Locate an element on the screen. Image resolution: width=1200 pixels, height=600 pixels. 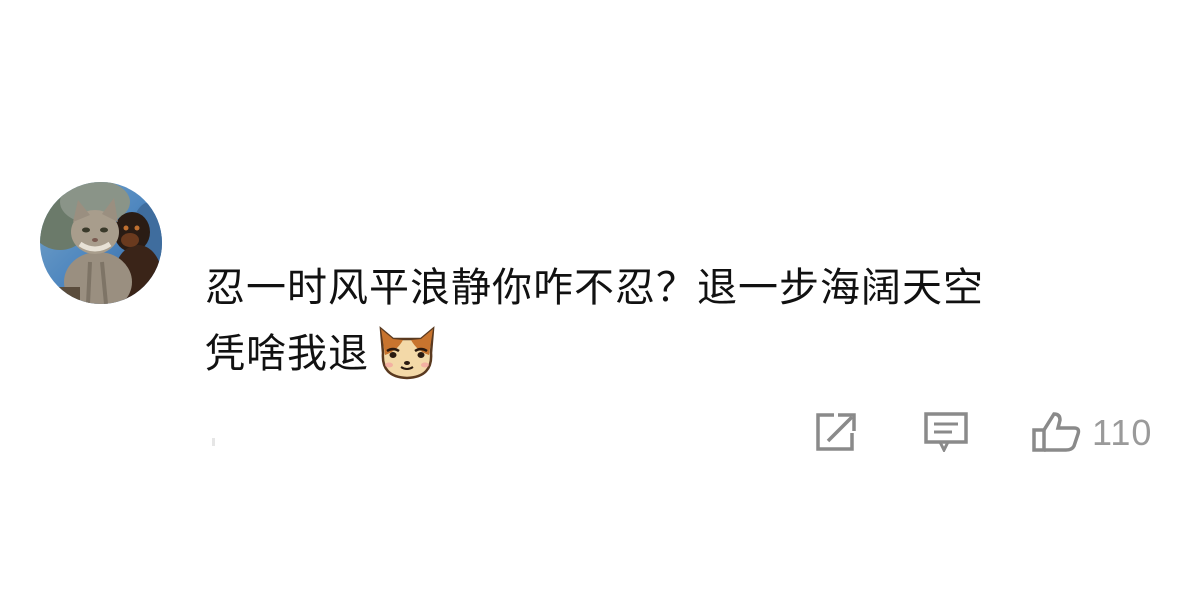
share-icon is located at coordinates (835, 433).